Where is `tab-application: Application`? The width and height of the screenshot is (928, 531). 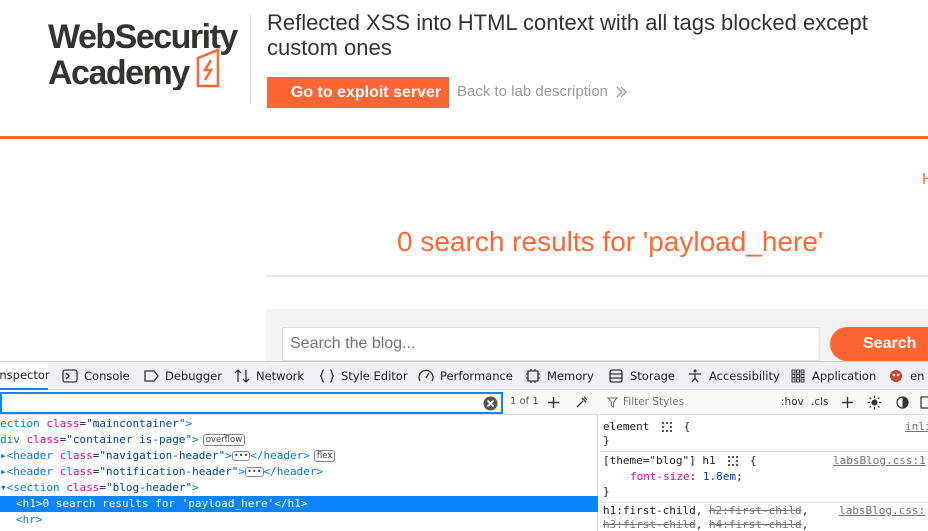
tab-application: Application is located at coordinates (833, 376).